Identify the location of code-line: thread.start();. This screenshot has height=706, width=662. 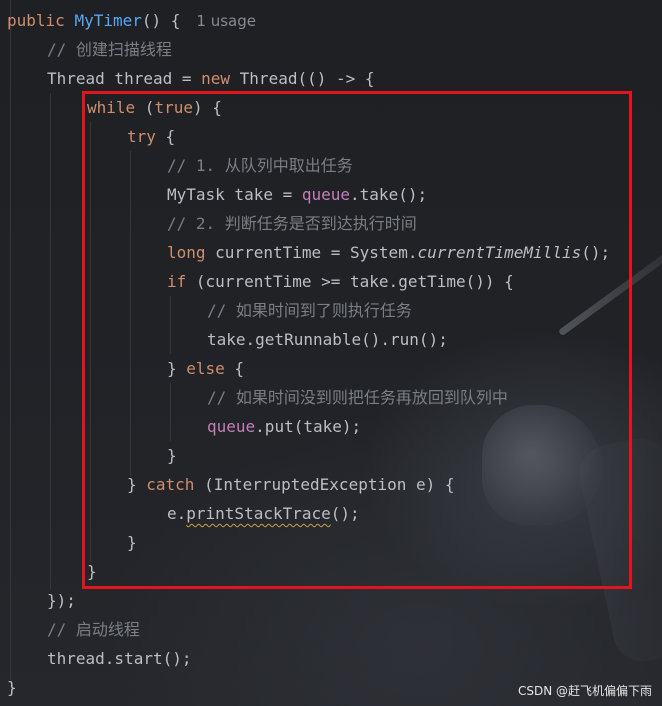
(119, 658).